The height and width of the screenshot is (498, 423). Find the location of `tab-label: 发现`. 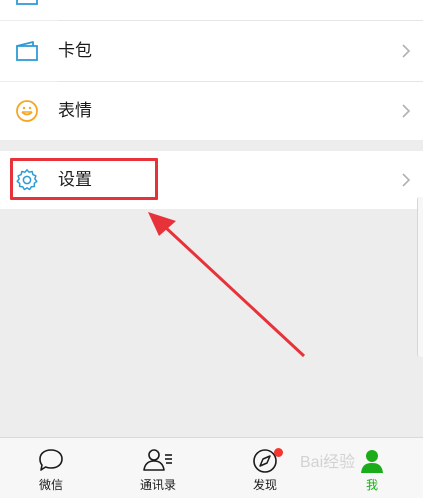

tab-label: 发现 is located at coordinates (264, 485).